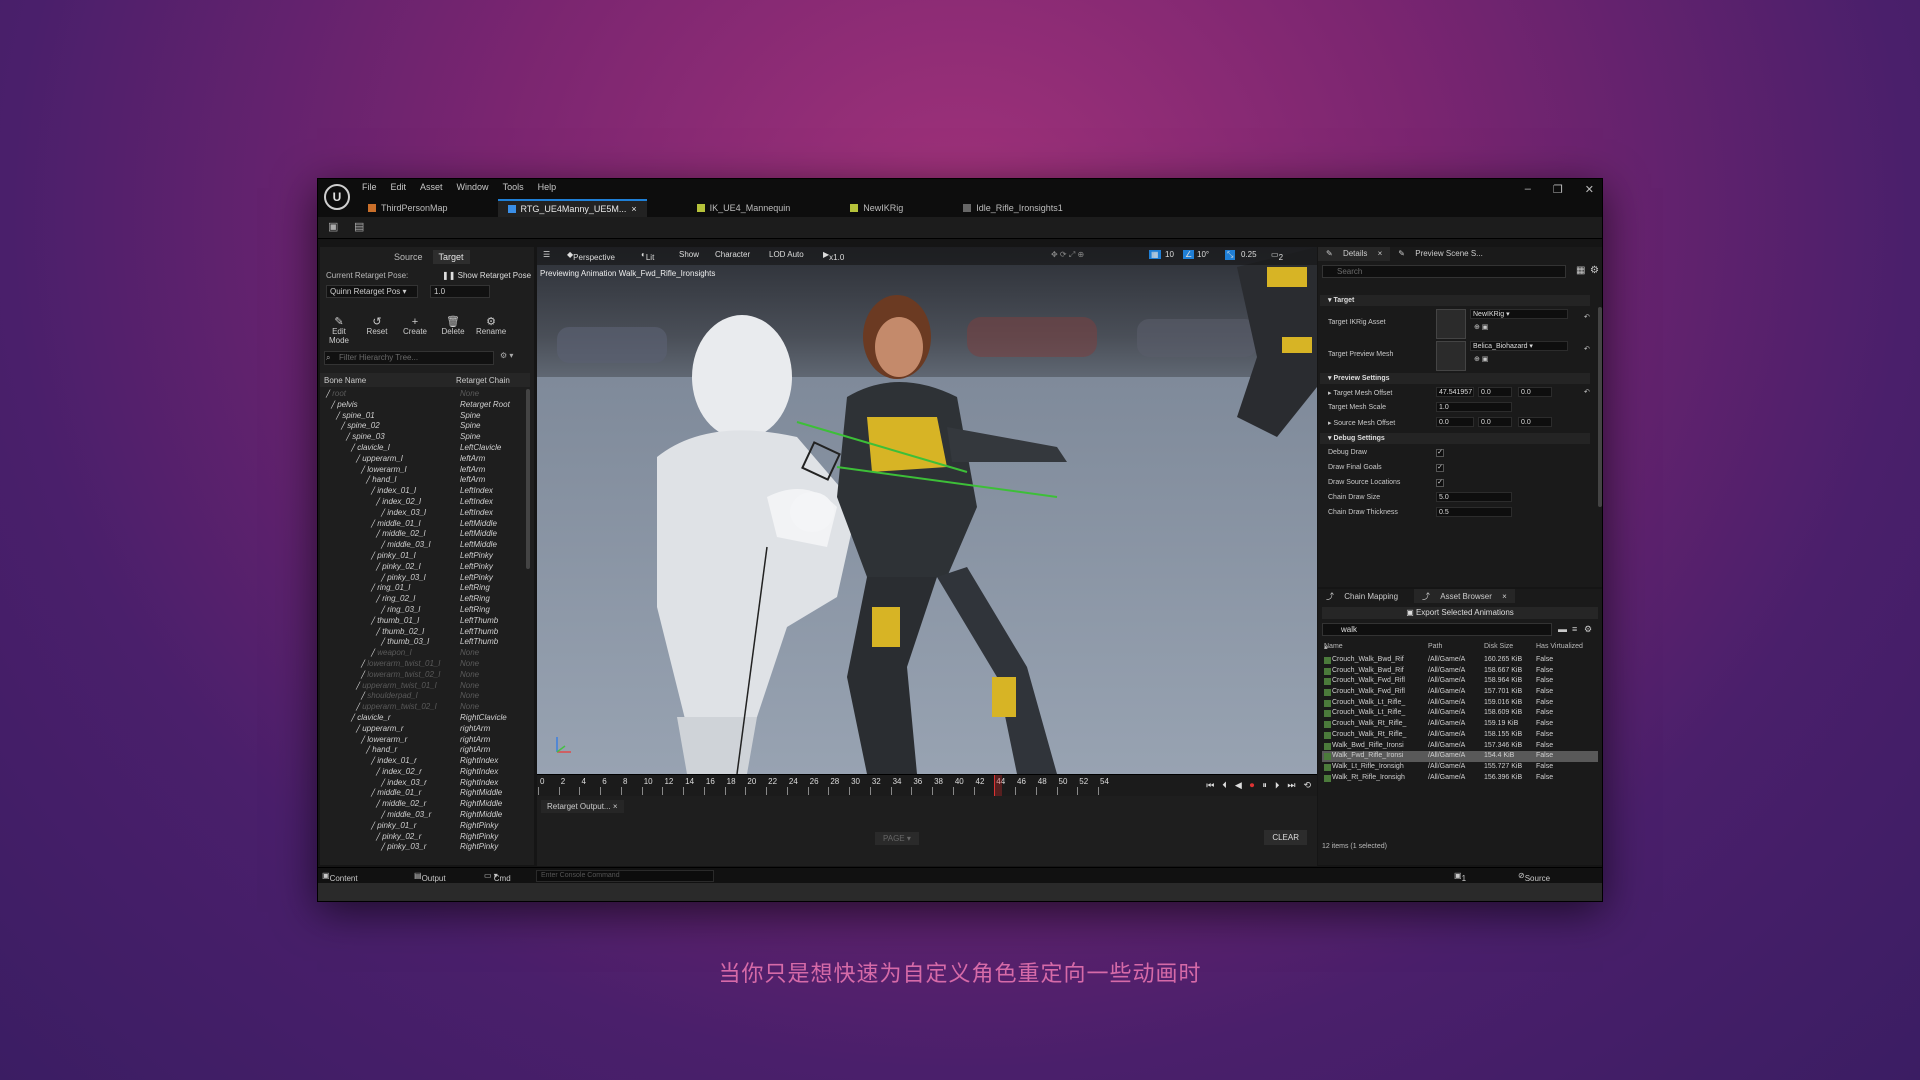 The image size is (1920, 1080). I want to click on tree-row: lowerarm_l leftArm, so click(422, 470).